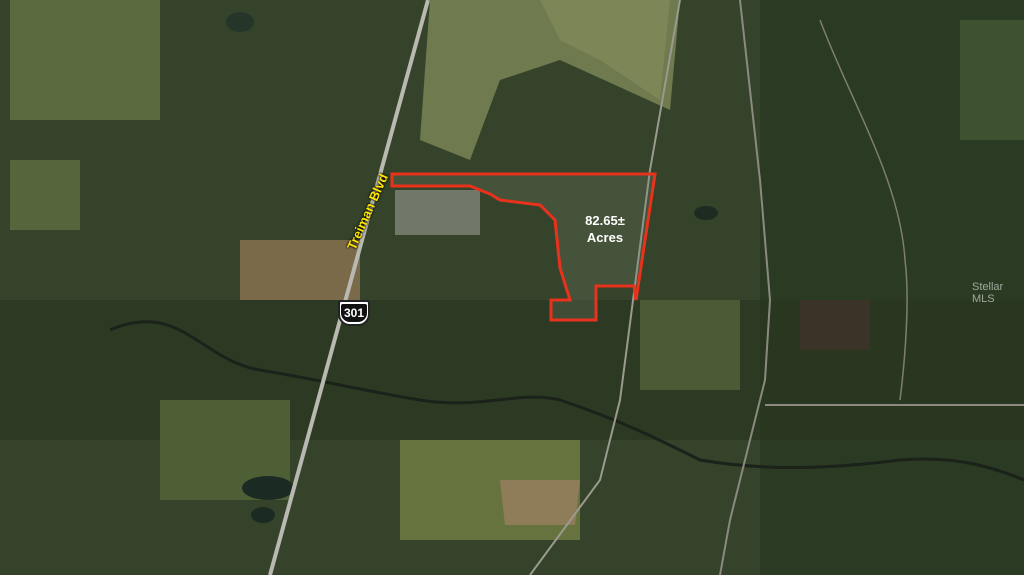 This screenshot has height=575, width=1024. I want to click on parcel-acreage: 82.65±, so click(605, 220).